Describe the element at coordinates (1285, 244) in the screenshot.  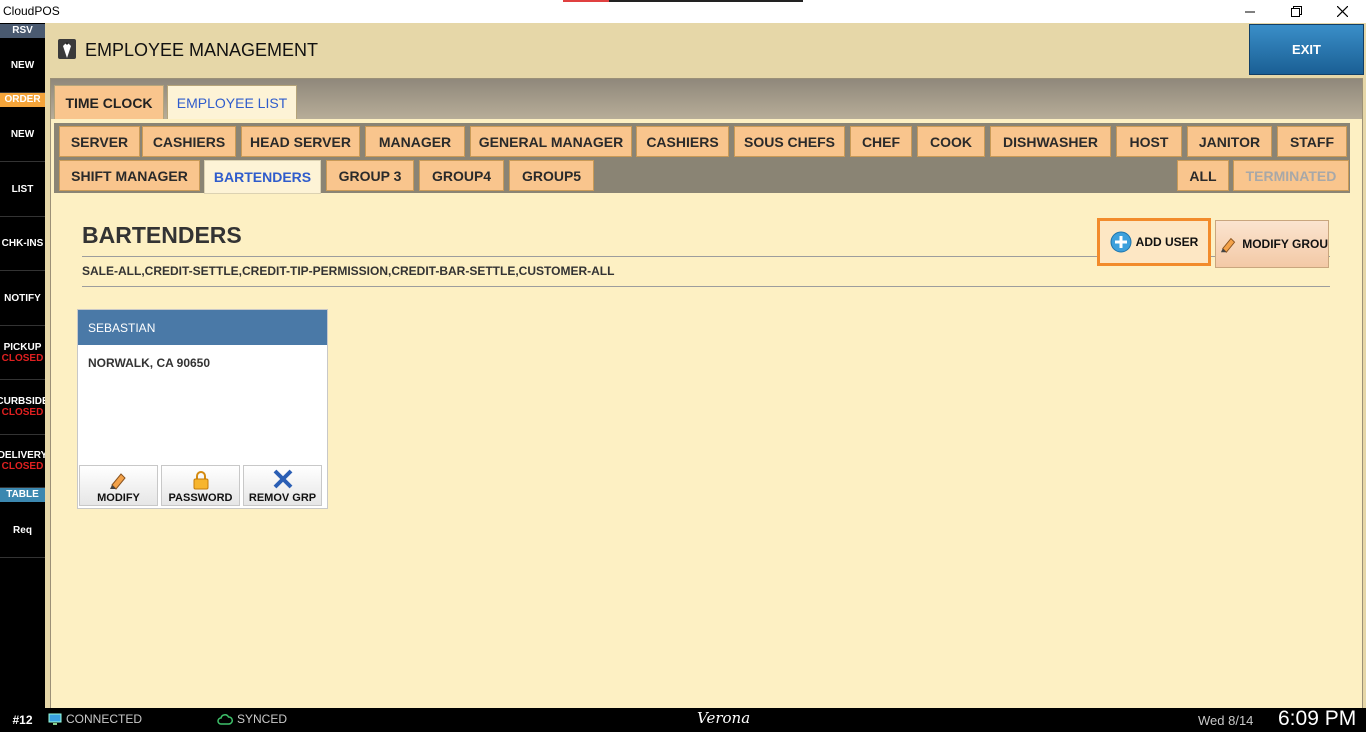
I see `modify-group-label: MODIFY GROU` at that location.